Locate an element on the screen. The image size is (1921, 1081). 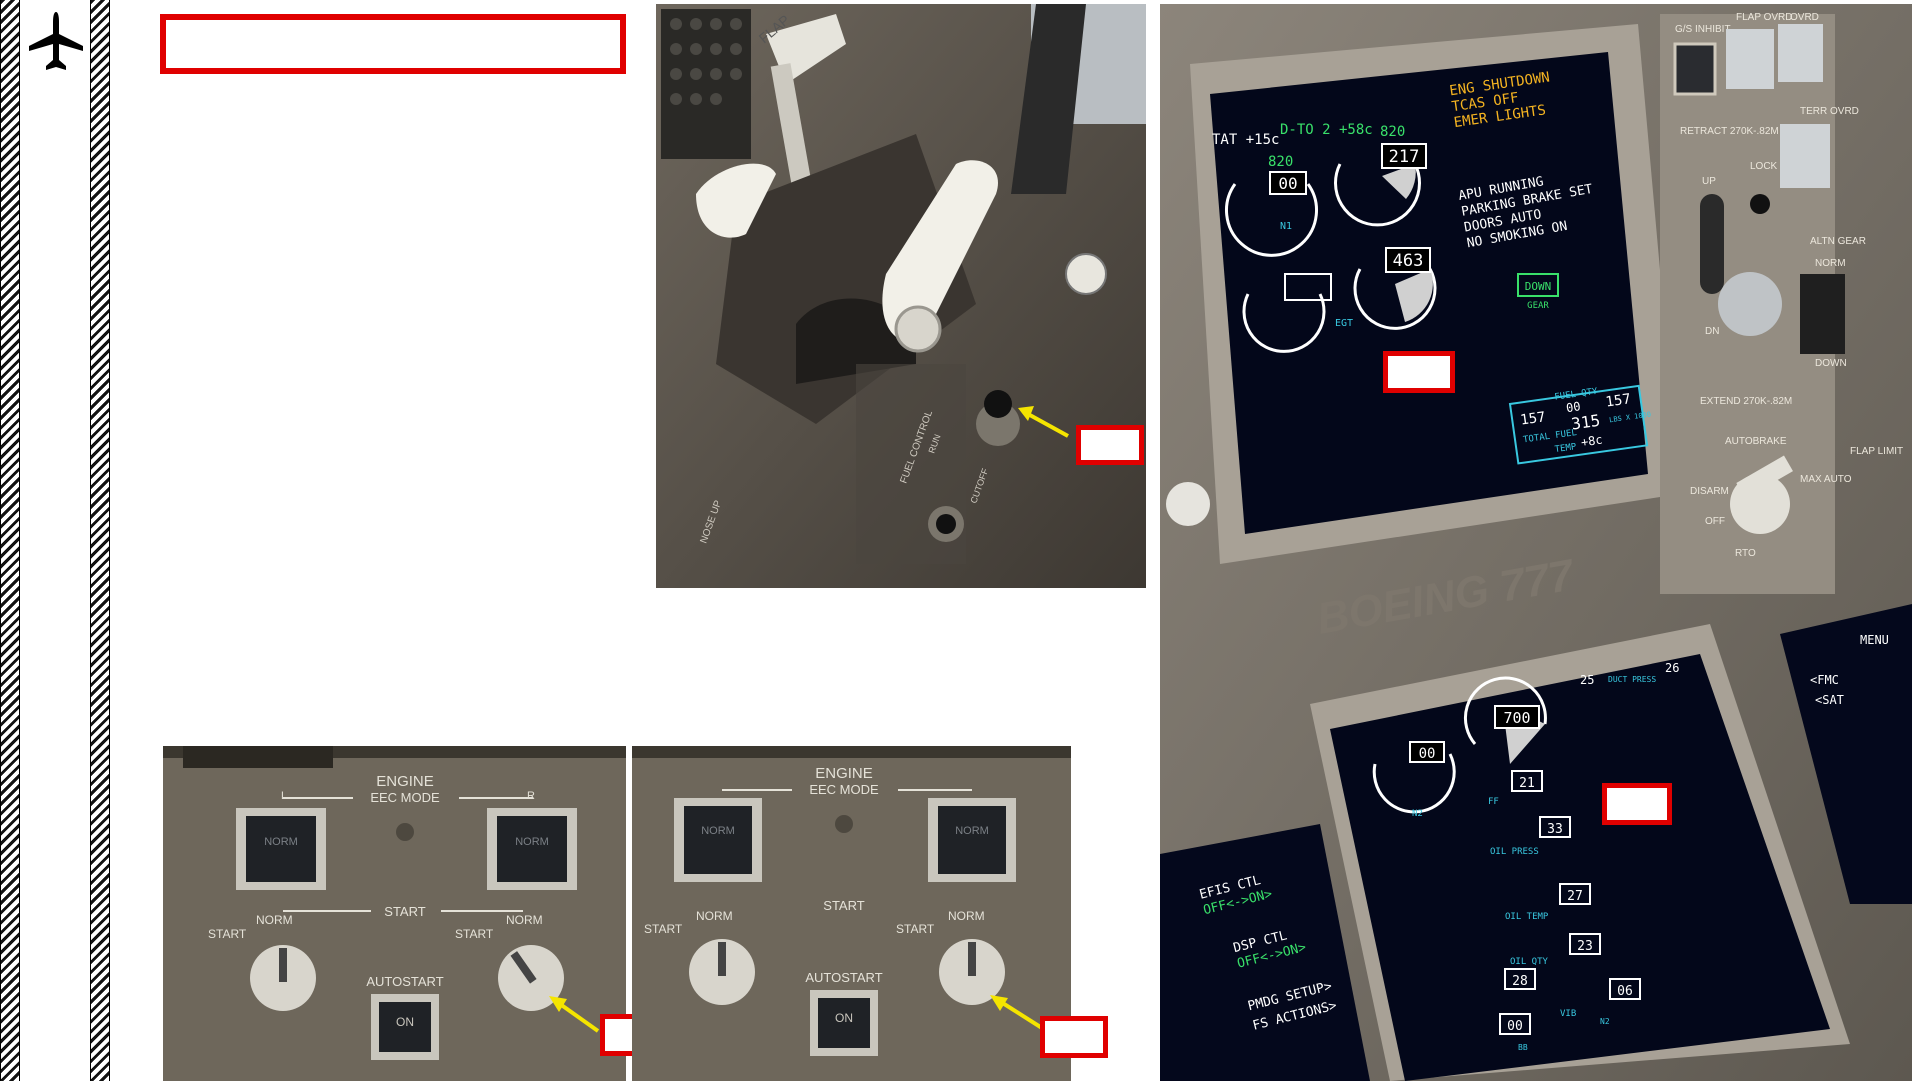
autostart-label-2: AUTOSTART is located at coordinates (843, 977).